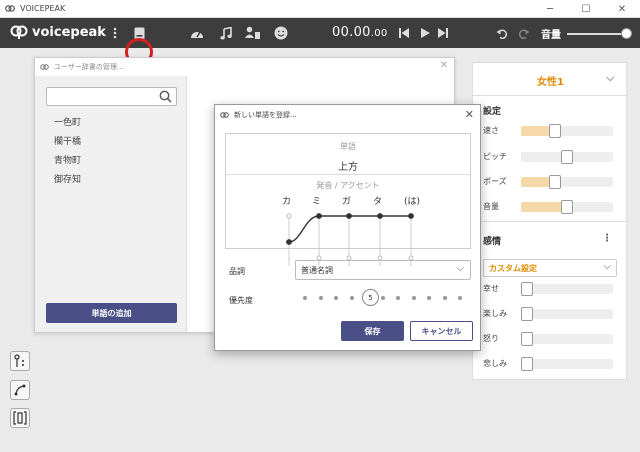 The image size is (640, 452). What do you see at coordinates (425, 33) in the screenshot?
I see `play-icon` at bounding box center [425, 33].